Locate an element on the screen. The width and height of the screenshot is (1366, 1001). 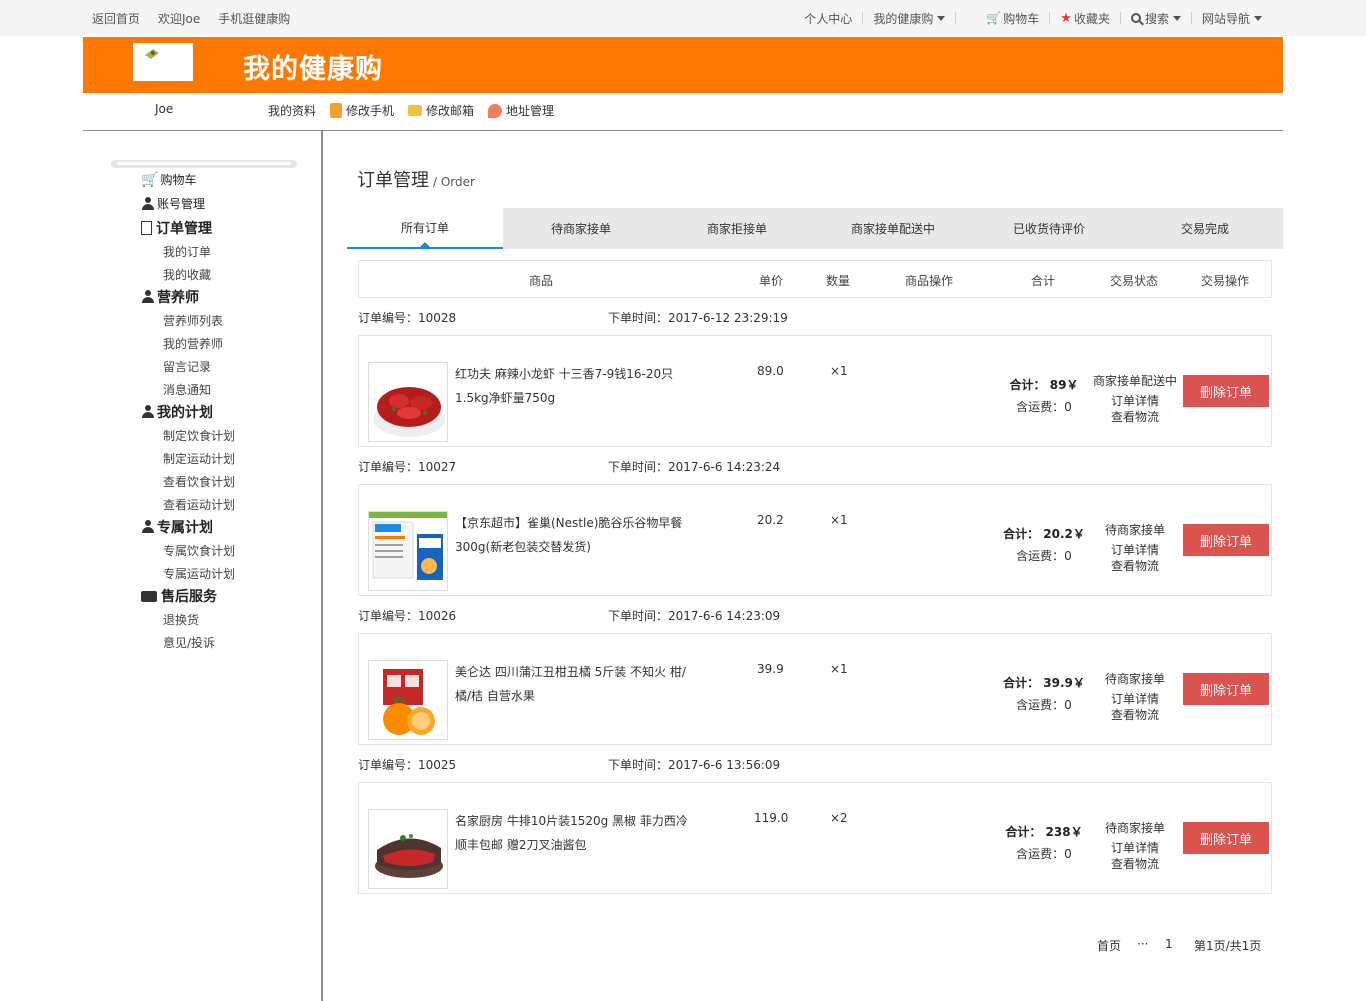
phone-icon is located at coordinates (336, 110).